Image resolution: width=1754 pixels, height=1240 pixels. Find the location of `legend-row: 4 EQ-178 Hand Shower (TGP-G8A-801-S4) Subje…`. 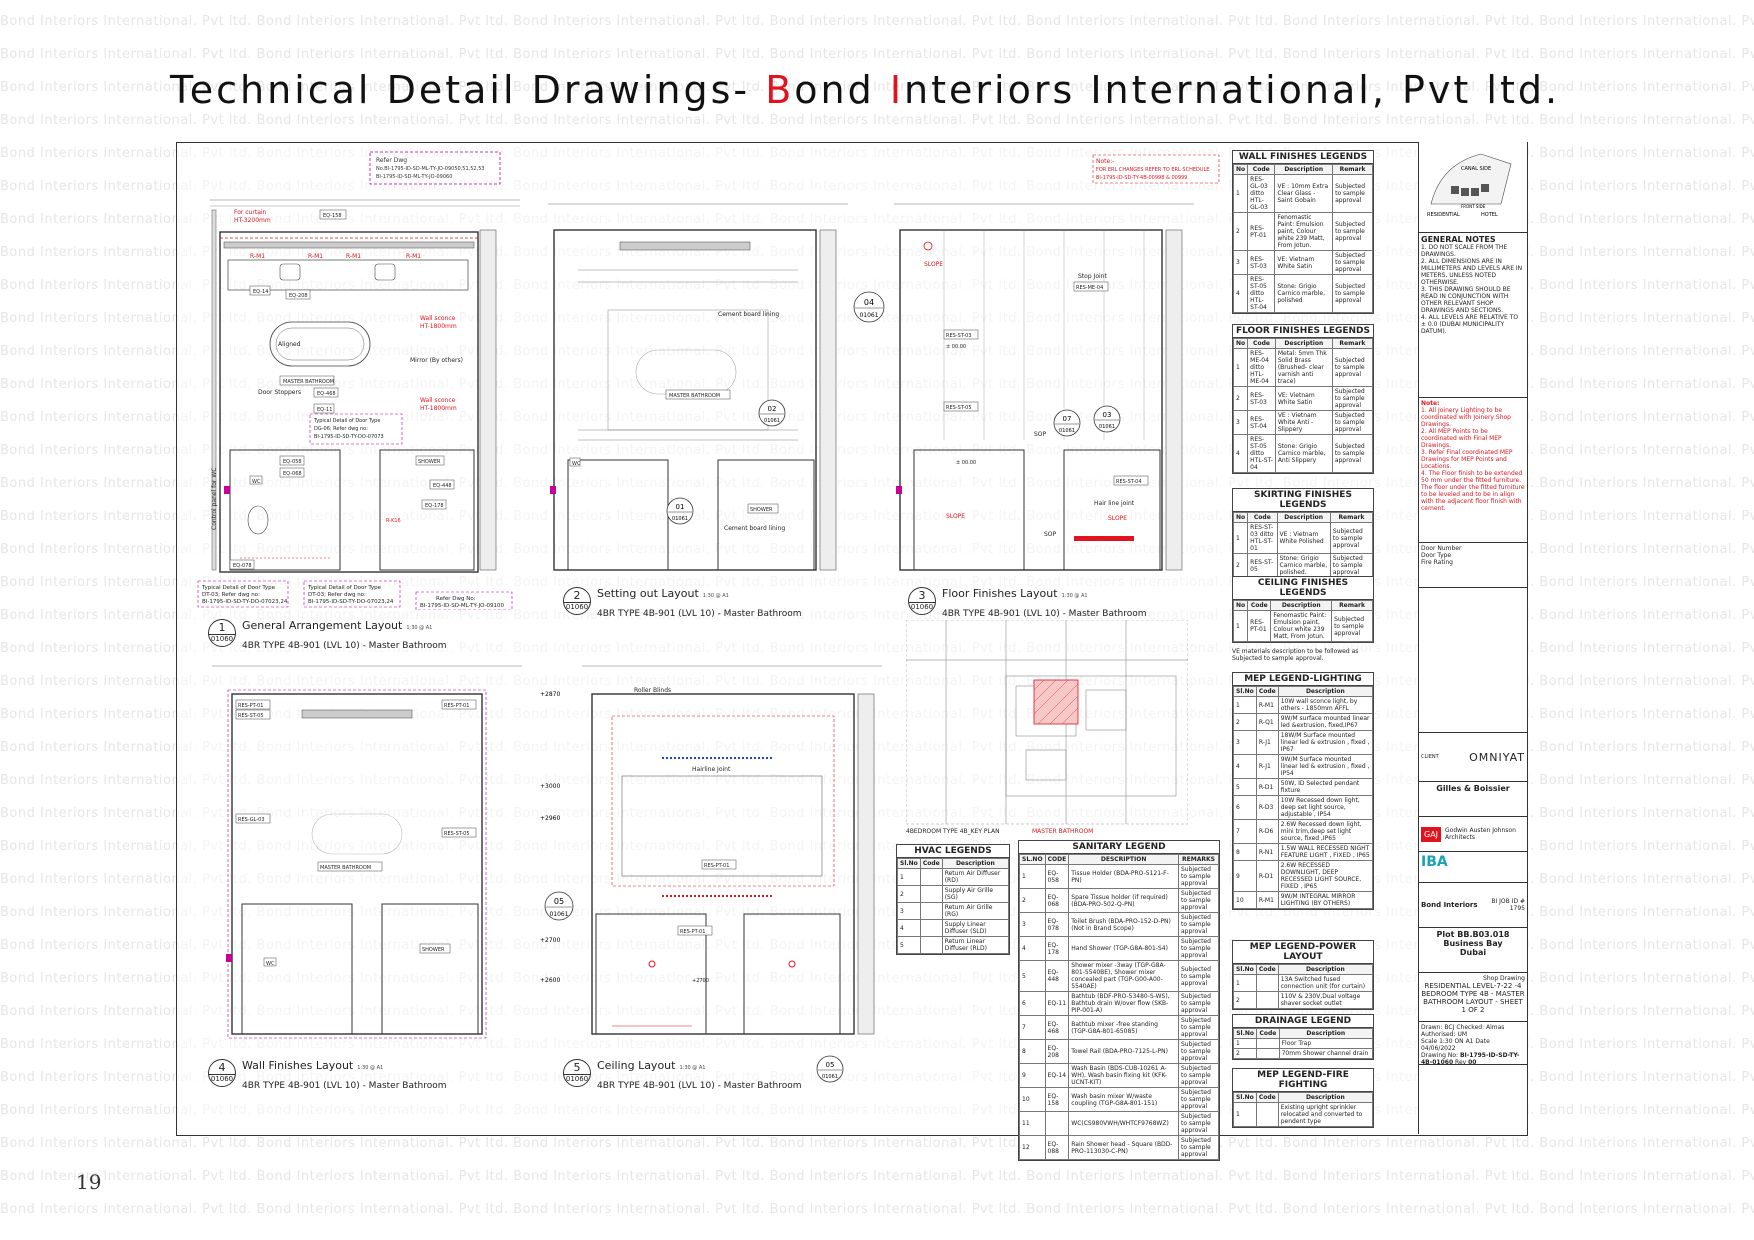

legend-row: 4 EQ-178 Hand Shower (TGP-G8A-801-S4) Subje… is located at coordinates (1119, 948).